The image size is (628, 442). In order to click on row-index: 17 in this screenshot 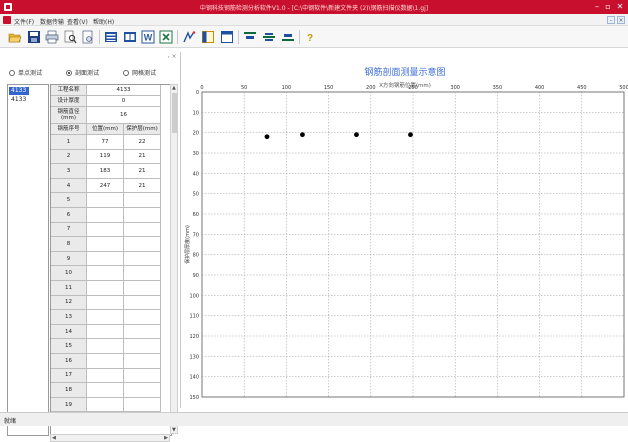, I will do `click(69, 376)`.